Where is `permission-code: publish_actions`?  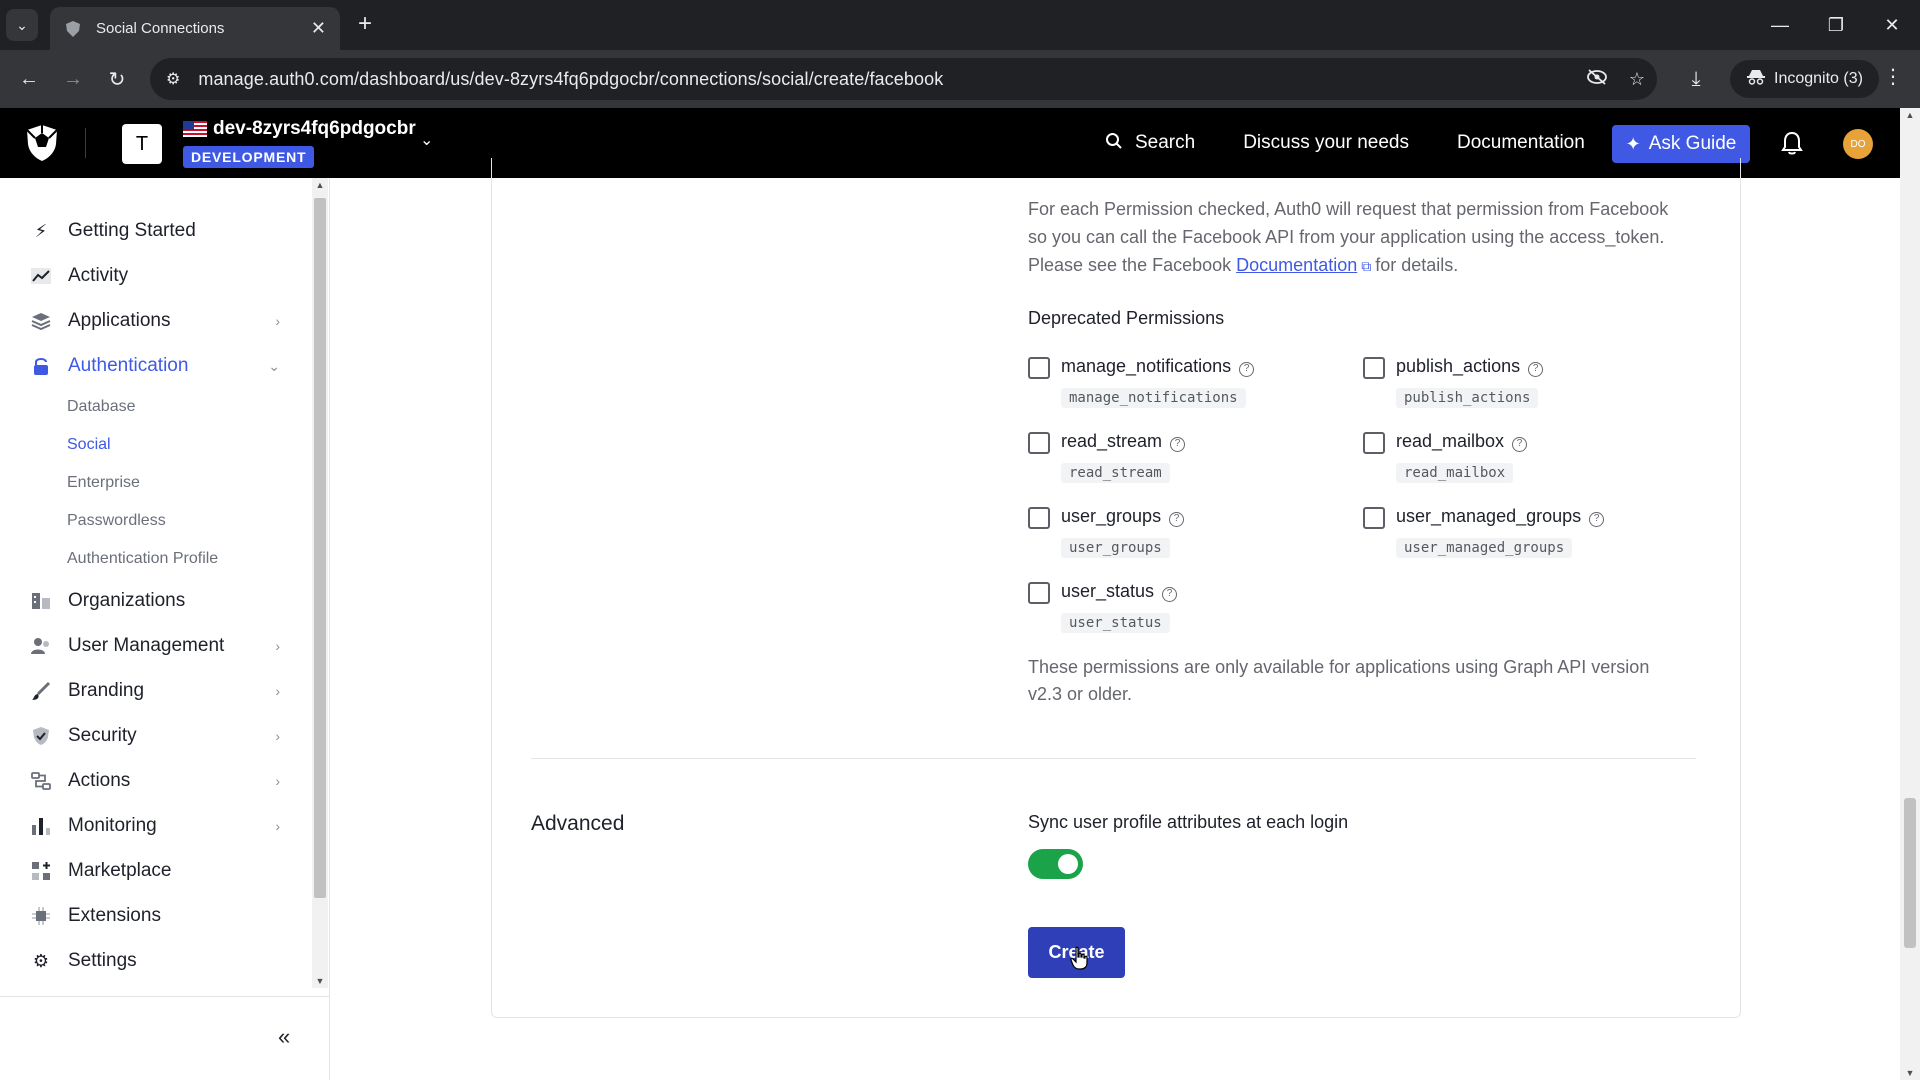 permission-code: publish_actions is located at coordinates (1467, 398).